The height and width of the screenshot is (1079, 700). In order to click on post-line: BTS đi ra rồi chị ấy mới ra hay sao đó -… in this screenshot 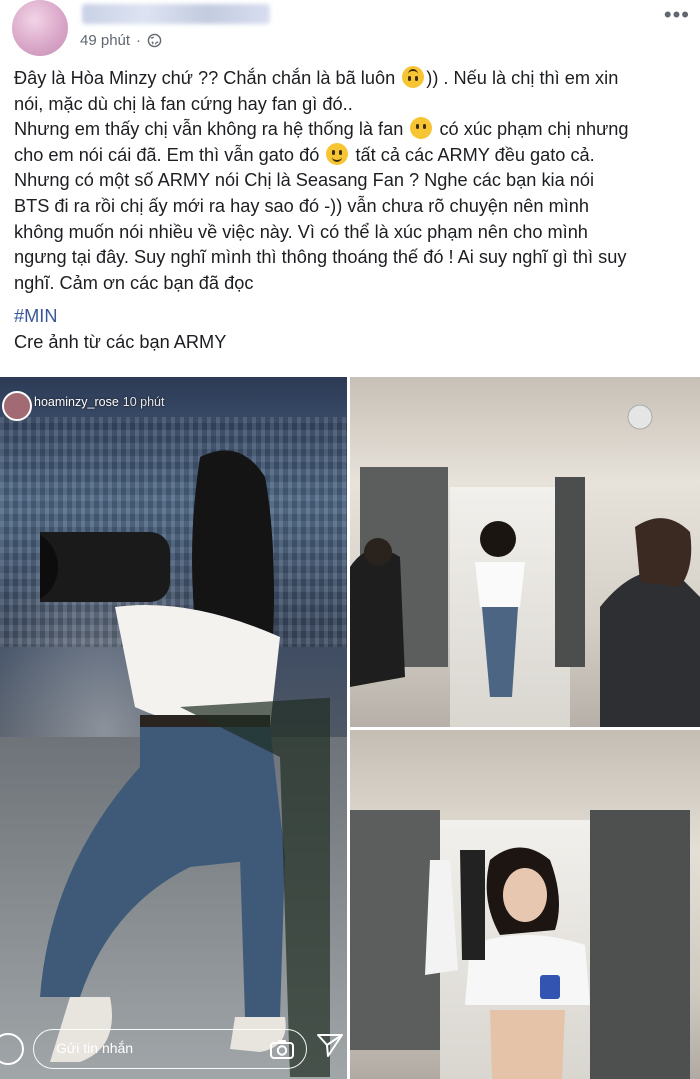, I will do `click(302, 205)`.